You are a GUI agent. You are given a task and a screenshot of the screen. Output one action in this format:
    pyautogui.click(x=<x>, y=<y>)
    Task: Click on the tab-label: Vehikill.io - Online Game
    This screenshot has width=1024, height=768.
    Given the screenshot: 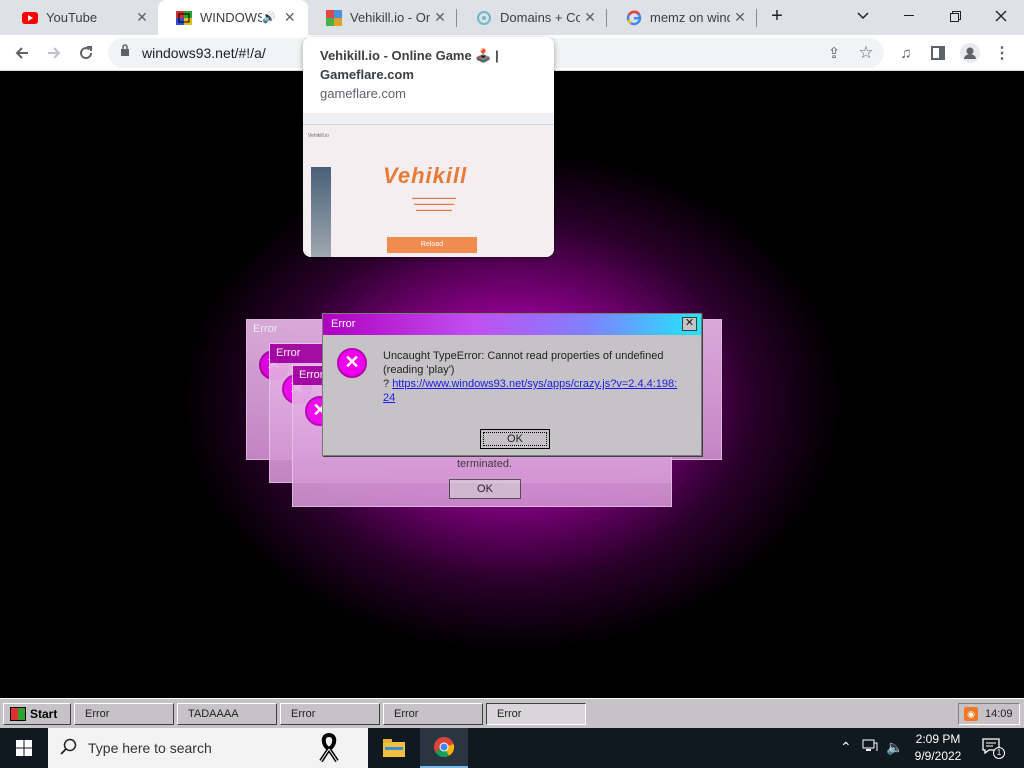 What is the action you would take?
    pyautogui.click(x=390, y=17)
    